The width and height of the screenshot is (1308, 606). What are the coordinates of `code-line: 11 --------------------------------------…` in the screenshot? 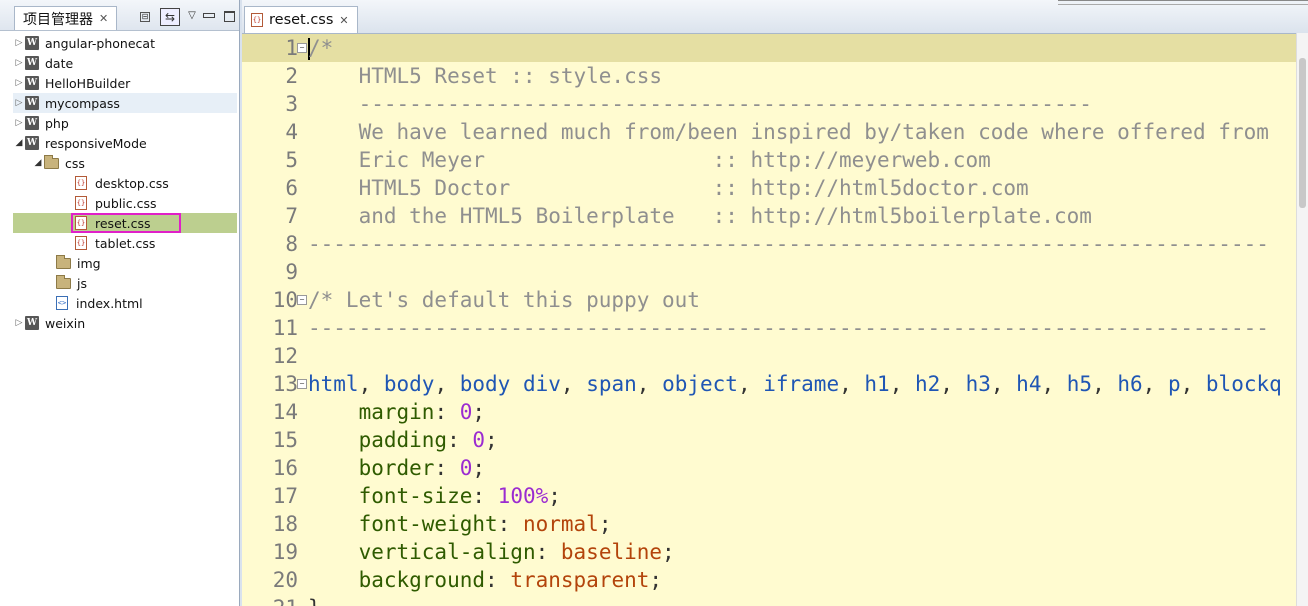 It's located at (769, 328).